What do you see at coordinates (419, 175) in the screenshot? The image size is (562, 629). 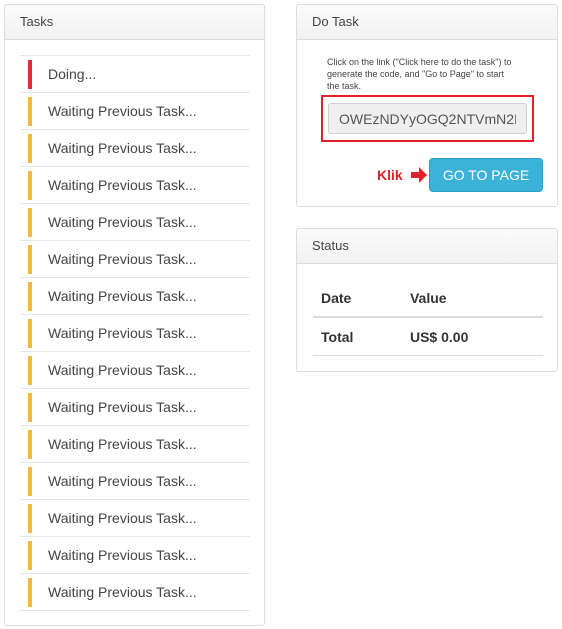 I see `arrow-right-icon` at bounding box center [419, 175].